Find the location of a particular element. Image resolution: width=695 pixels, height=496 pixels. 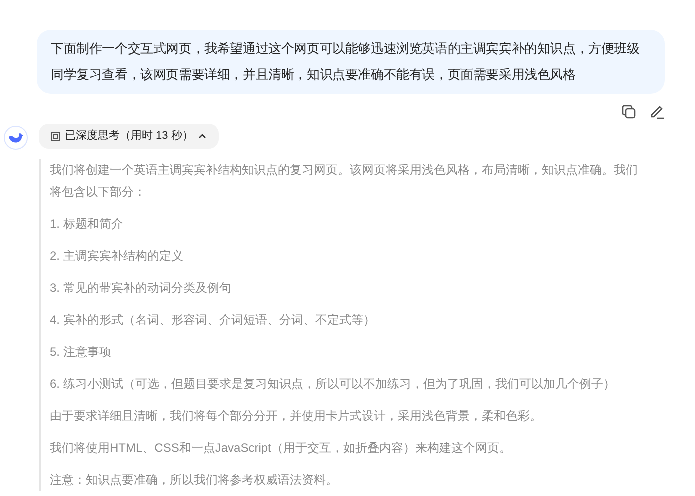

thinking-paragraph: 注意：知识点要准确，所以我们将参考权威语法资料。 is located at coordinates (194, 480).